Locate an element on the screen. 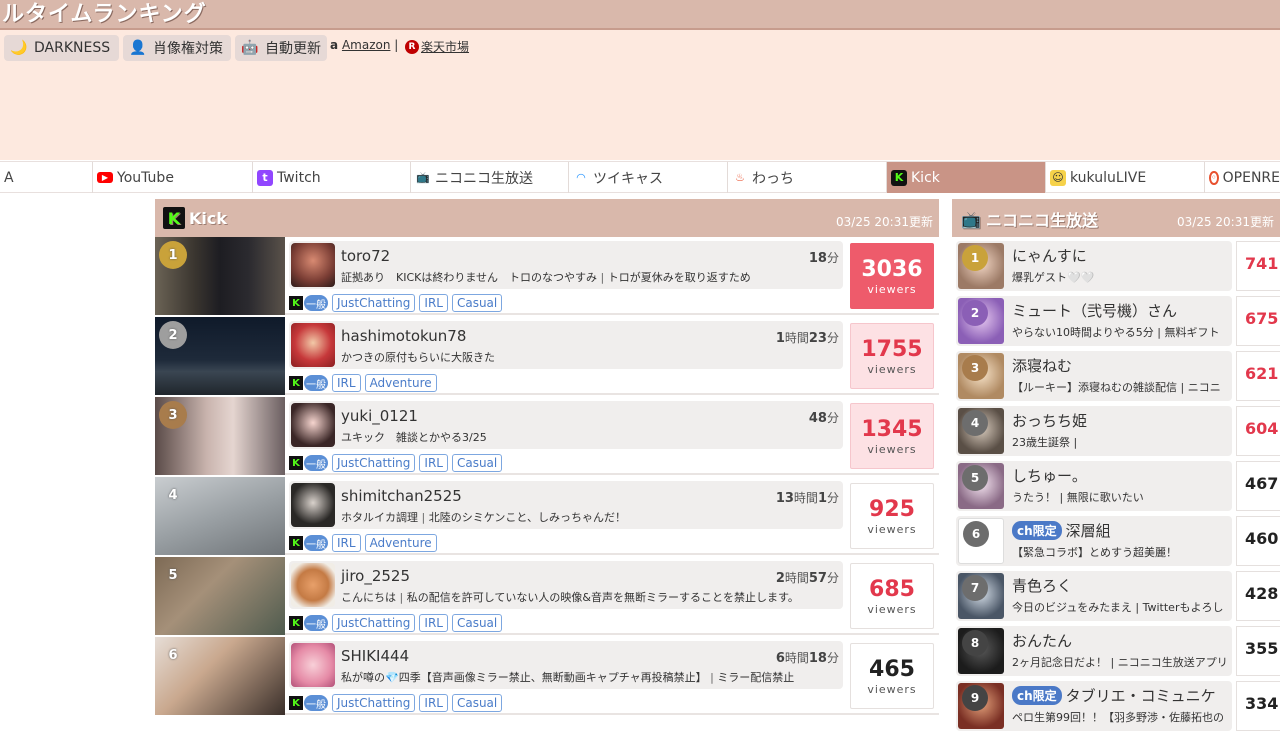 The image size is (1280, 731). portrait-rights-button: 👤 肖像権対策 is located at coordinates (177, 48).